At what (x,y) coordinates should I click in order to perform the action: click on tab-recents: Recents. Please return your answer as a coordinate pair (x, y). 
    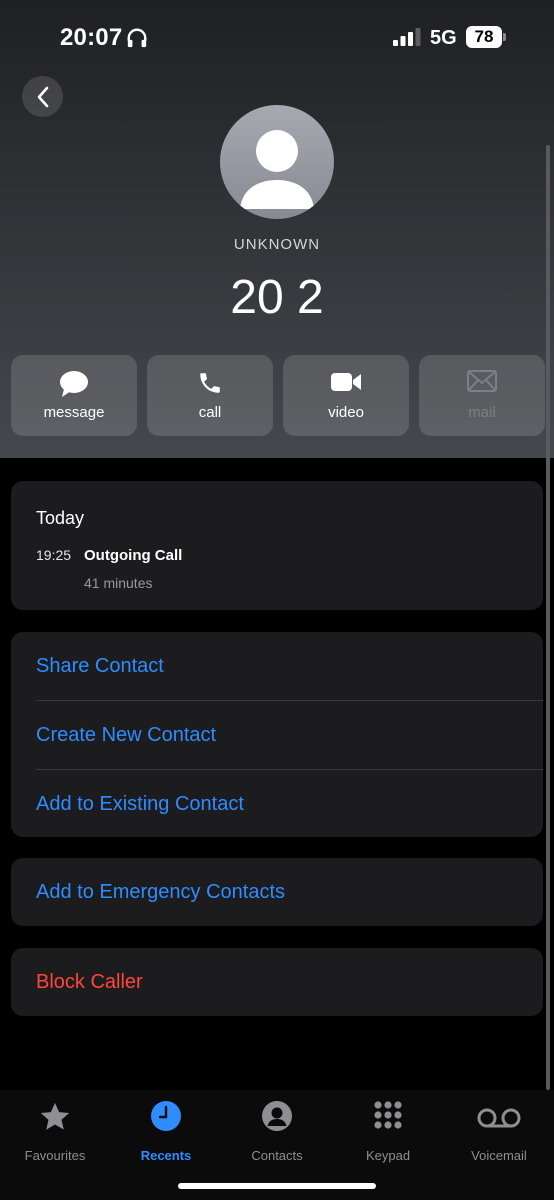
    Looking at the image, I should click on (166, 1131).